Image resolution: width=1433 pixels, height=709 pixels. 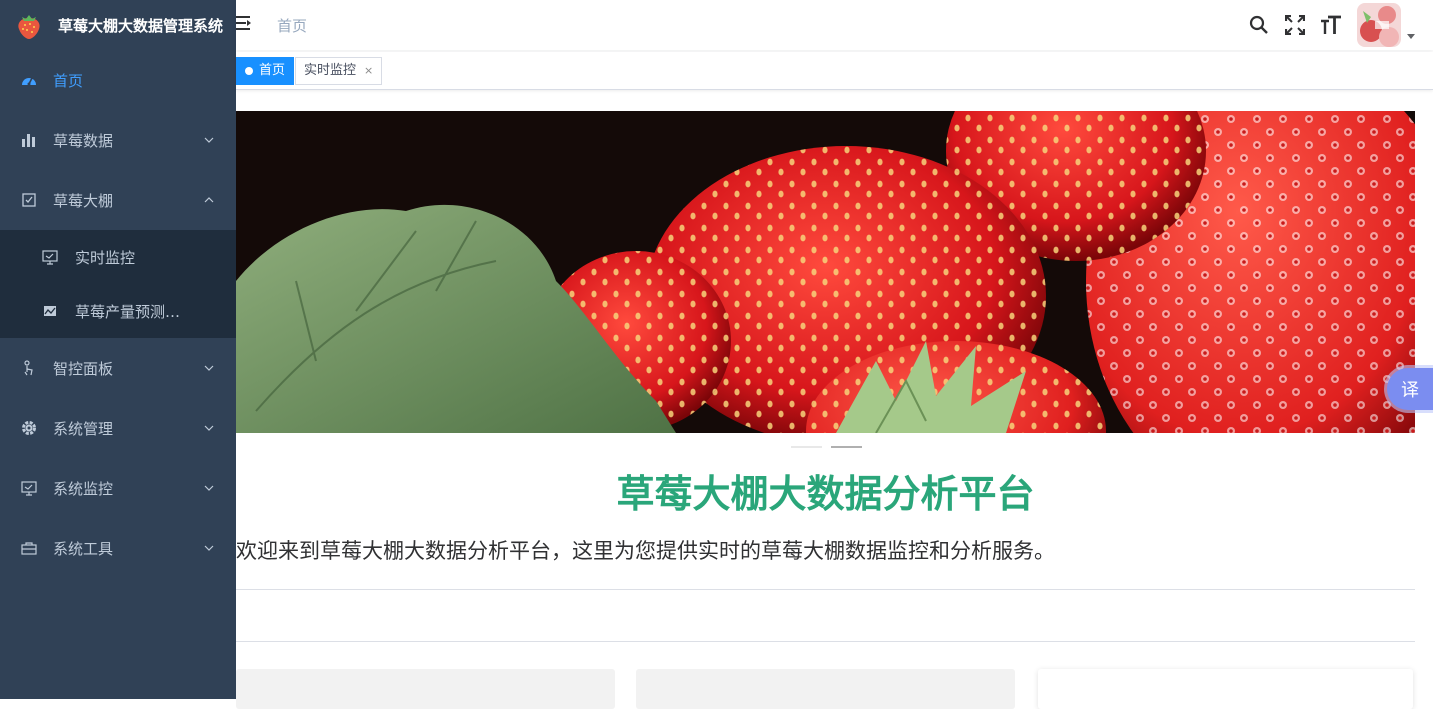 I want to click on sidebar-item-realtime-monitor: 实时监控, so click(x=118, y=257).